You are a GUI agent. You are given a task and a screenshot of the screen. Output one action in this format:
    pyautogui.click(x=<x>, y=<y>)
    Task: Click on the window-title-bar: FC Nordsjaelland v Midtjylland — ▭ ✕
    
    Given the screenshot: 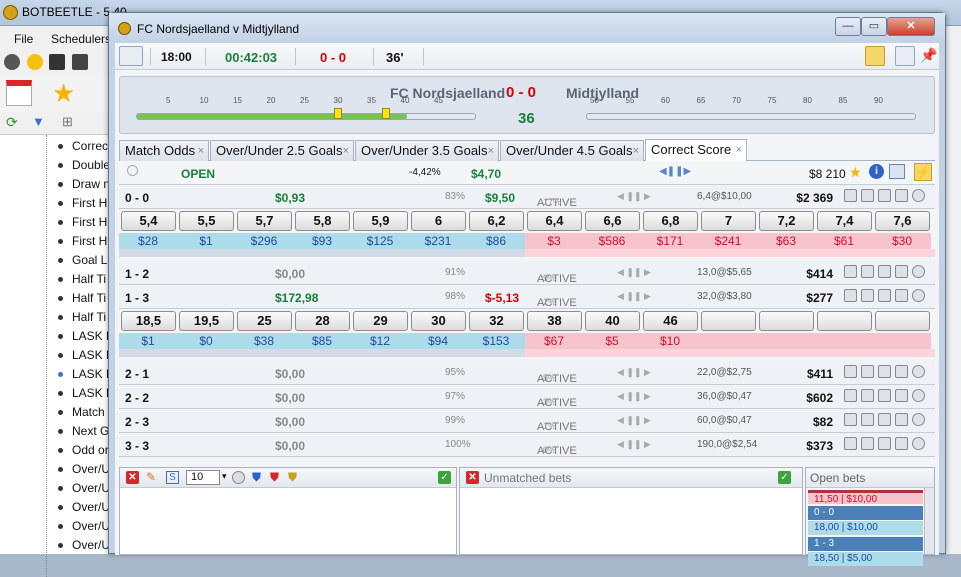 What is the action you would take?
    pyautogui.click(x=527, y=27)
    